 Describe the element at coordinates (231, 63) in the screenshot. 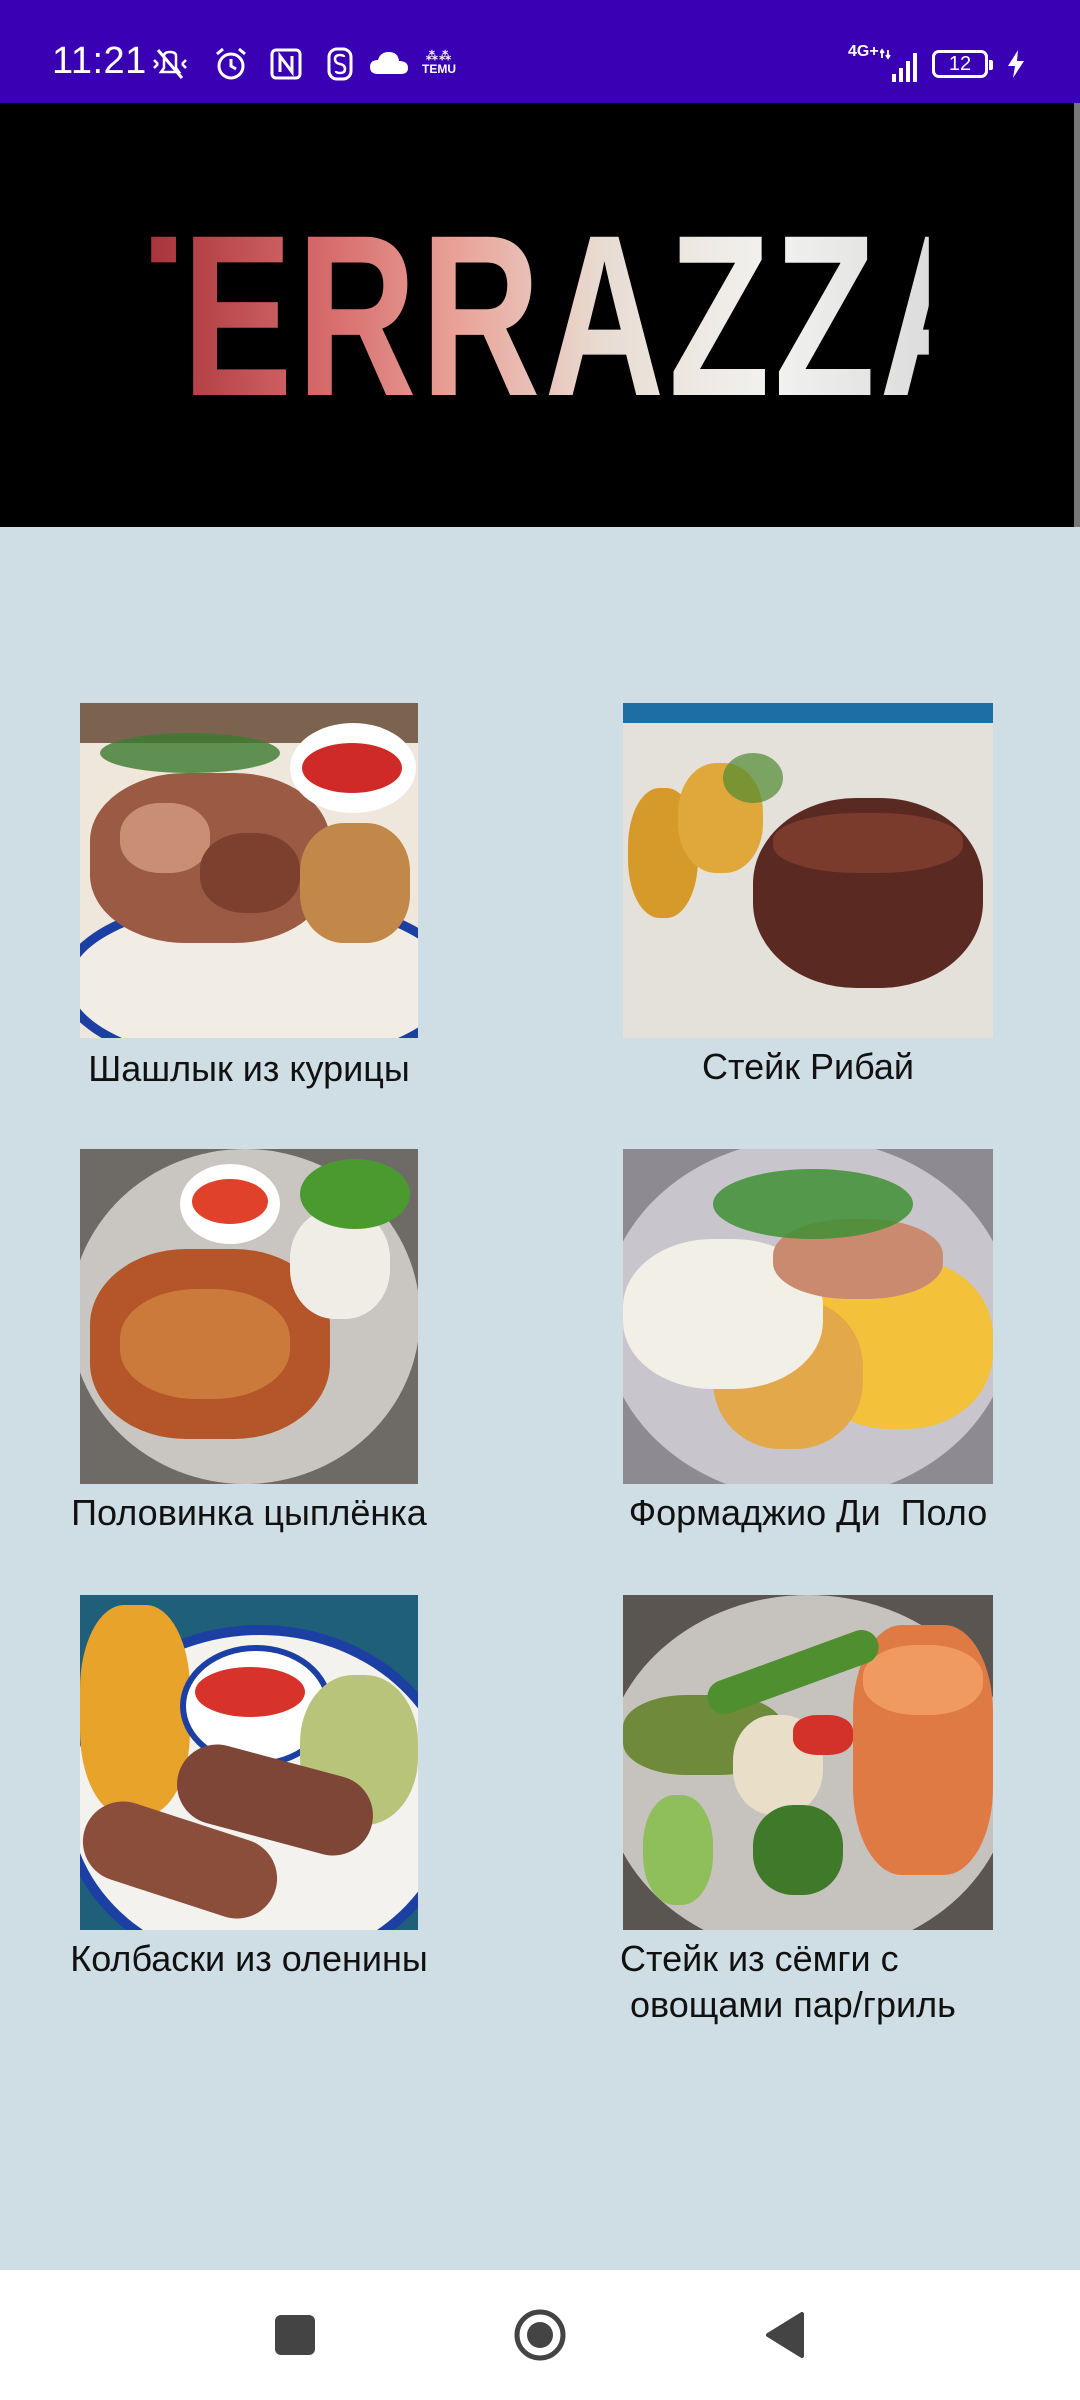

I see `alarm-icon` at that location.